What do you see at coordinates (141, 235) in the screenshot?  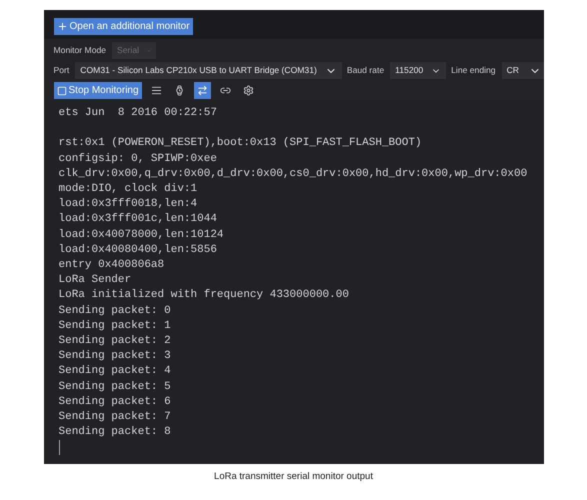 I see `console-line: load:0x40078000,len:10124` at bounding box center [141, 235].